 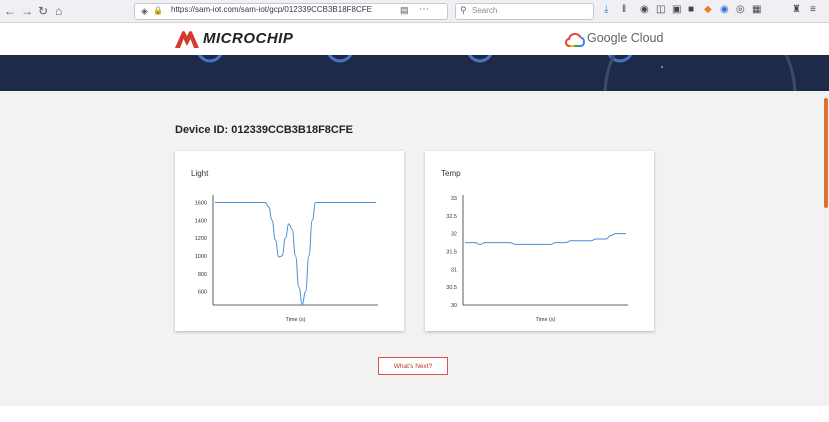 What do you see at coordinates (606, 10) in the screenshot?
I see `download-icon: ⤓` at bounding box center [606, 10].